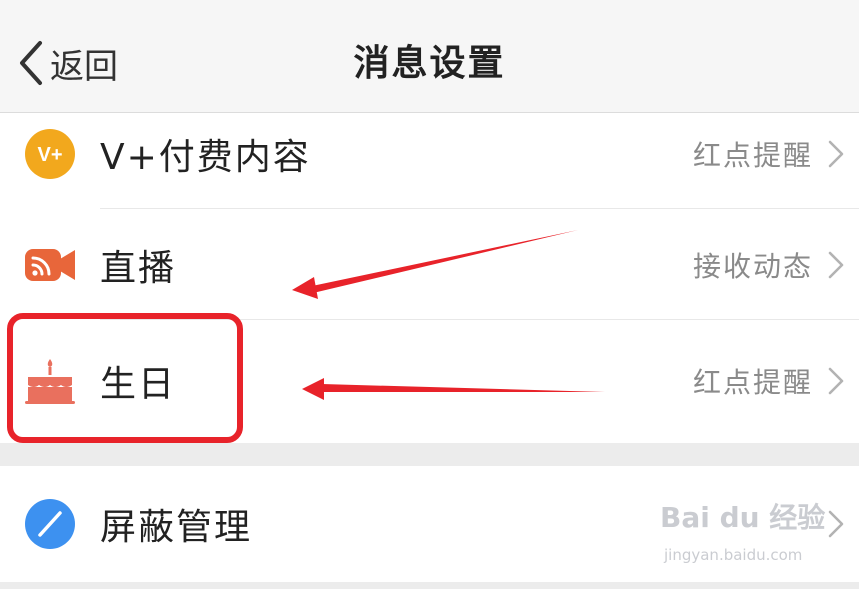  I want to click on watermark-url: jingyan.baidu.com, so click(733, 555).